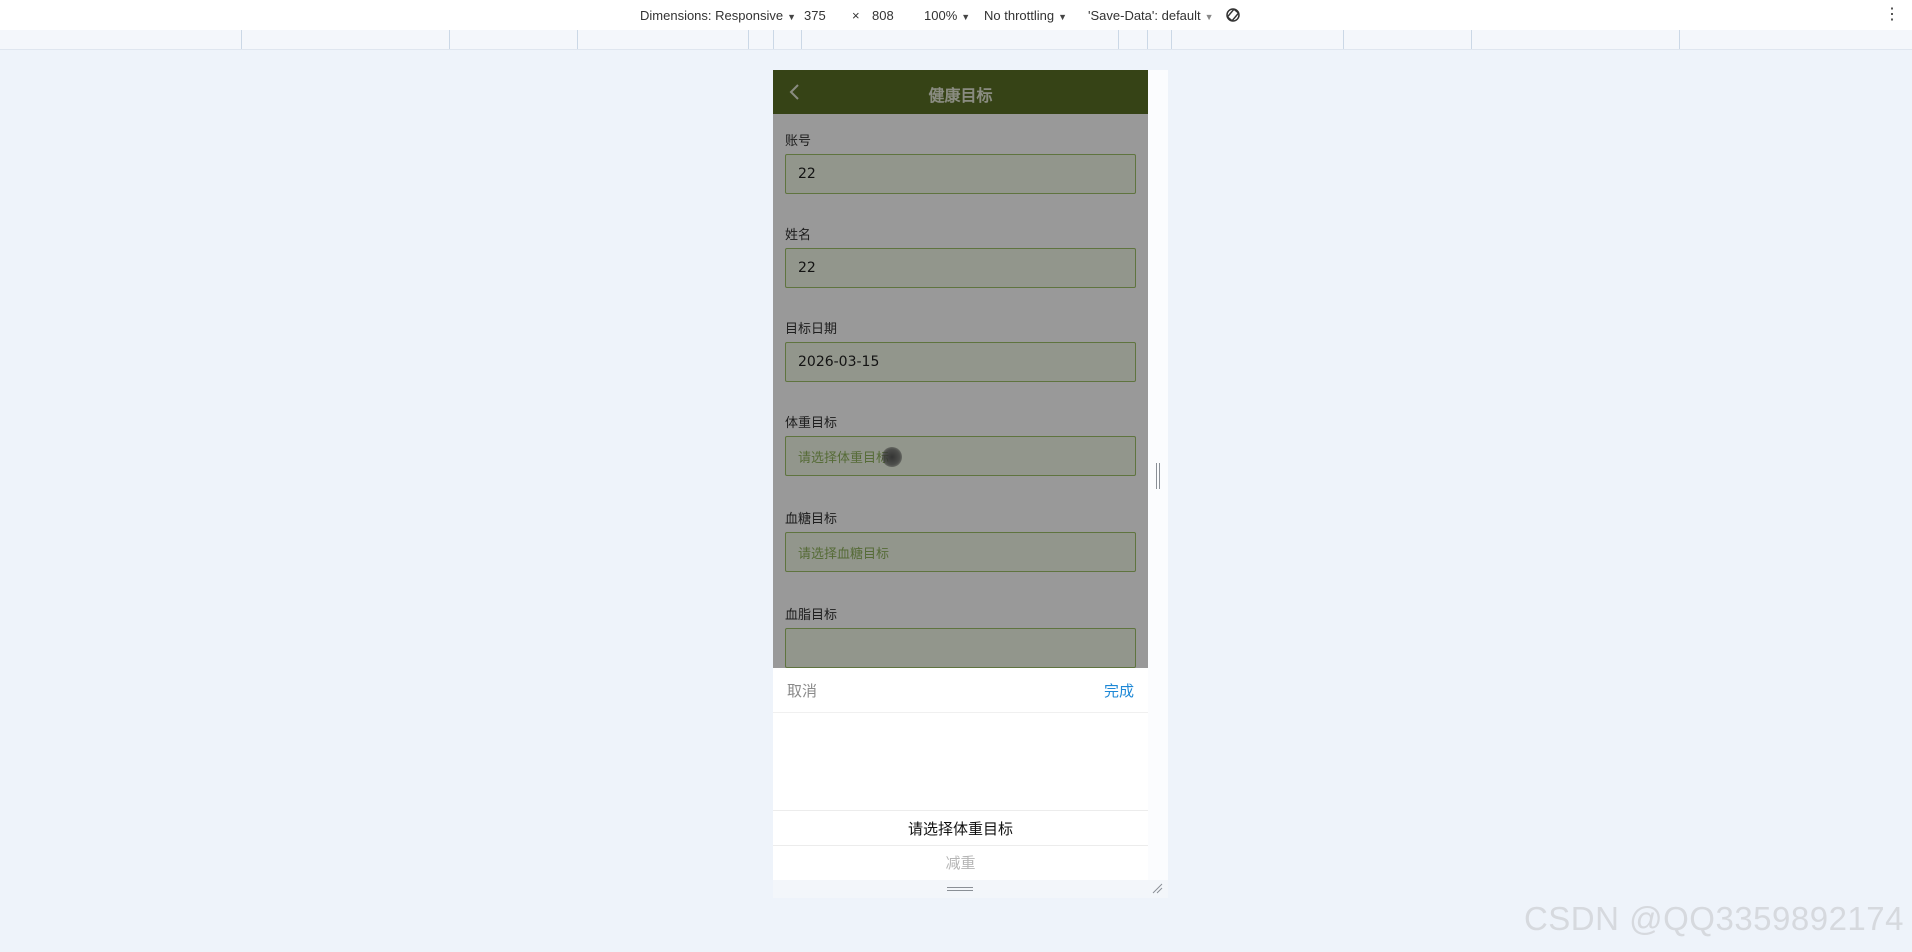 This screenshot has height=952, width=1912. I want to click on save-data-value: 'Save-Data': default, so click(1144, 15).